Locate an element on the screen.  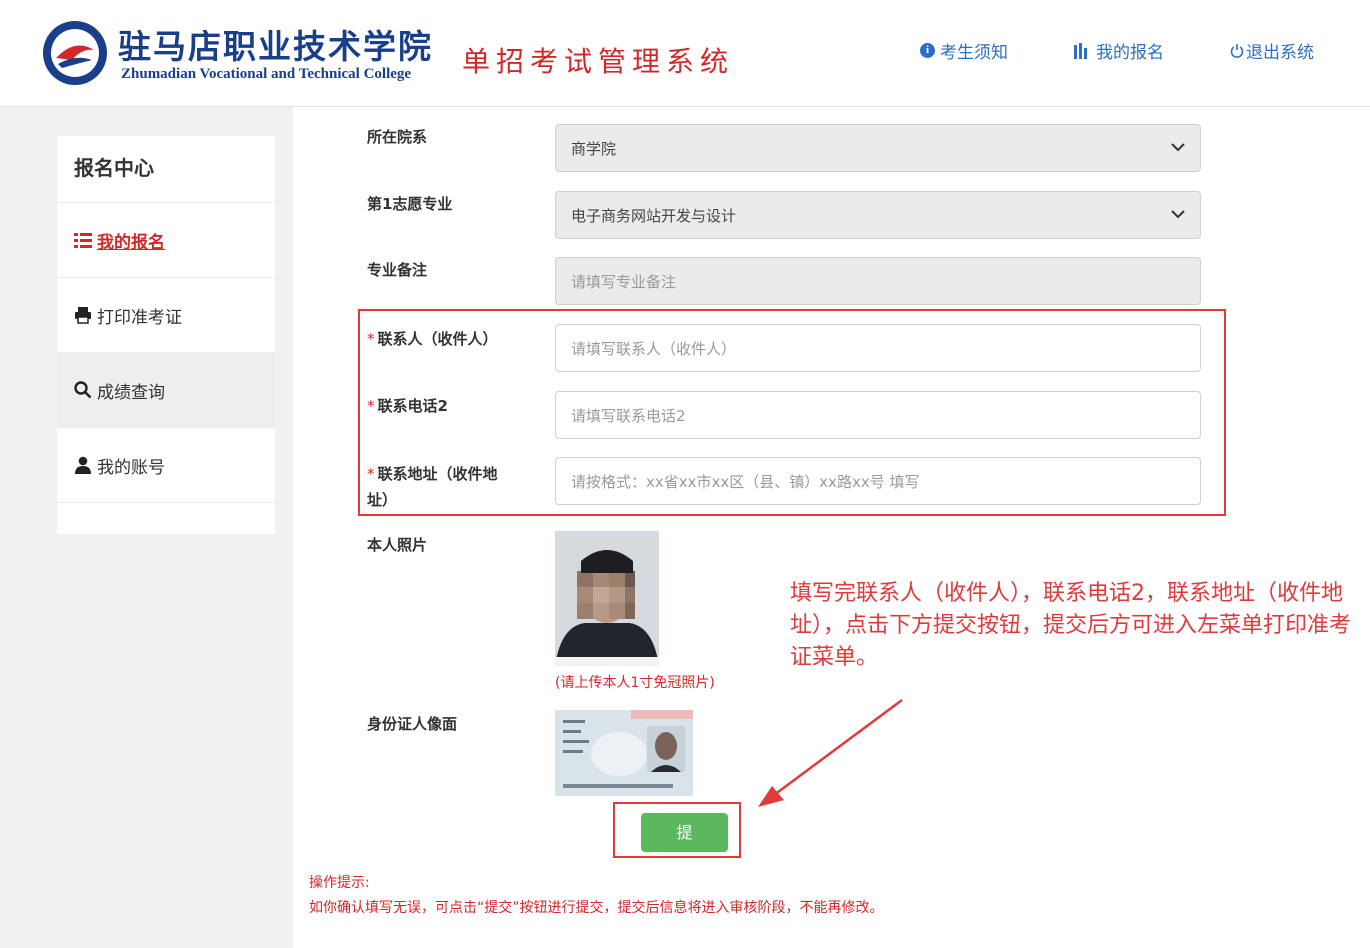
address-label-line1: 联系地址（收件地 is located at coordinates (437, 474).